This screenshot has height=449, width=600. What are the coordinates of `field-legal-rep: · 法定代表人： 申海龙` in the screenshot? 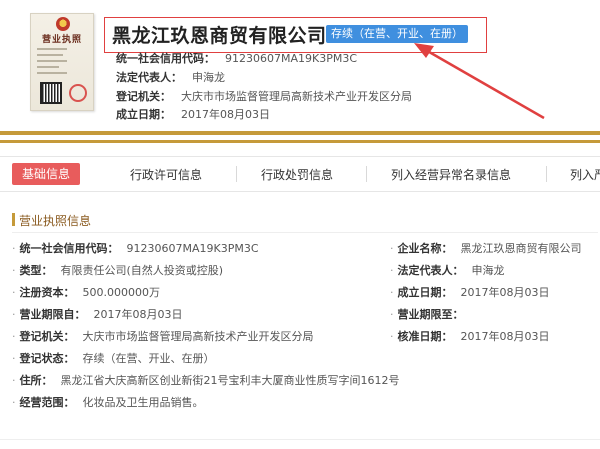 It's located at (447, 270).